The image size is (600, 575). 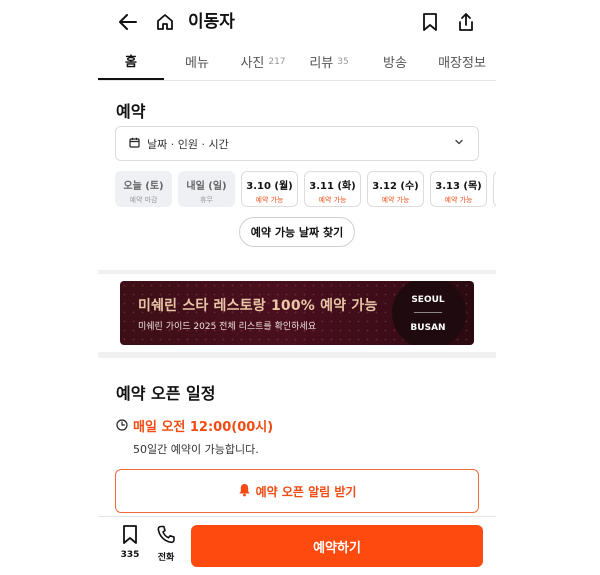 I want to click on bell-icon, so click(x=244, y=491).